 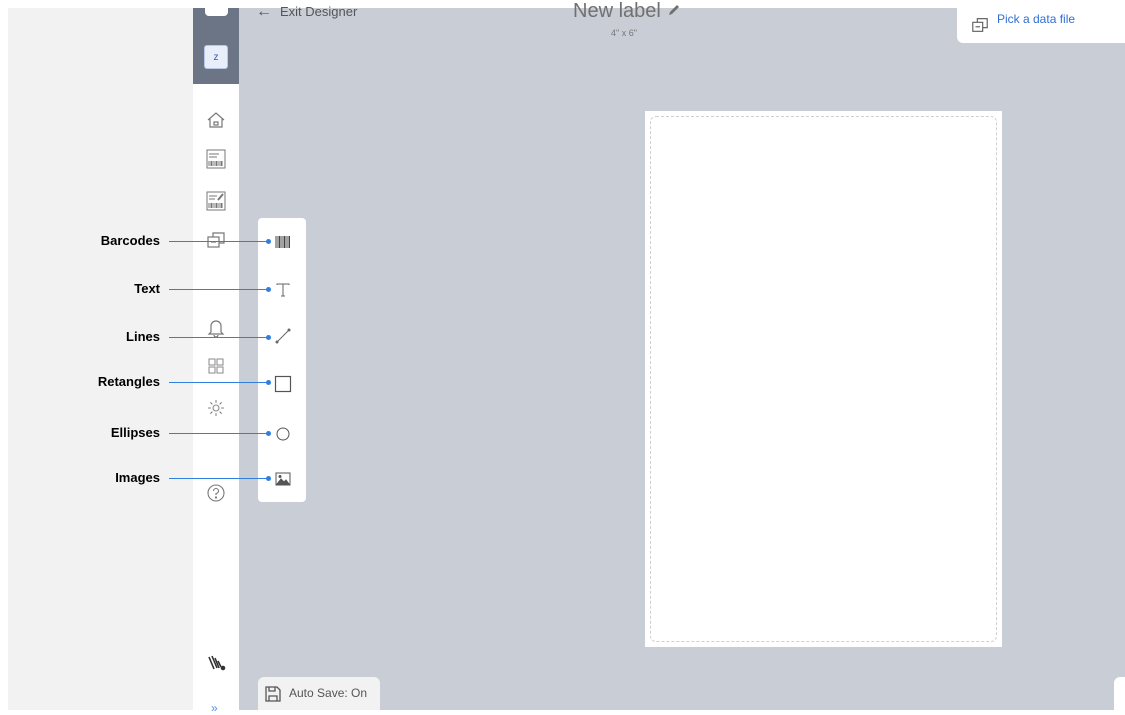 I want to click on sidebar-header: z, so click(x=216, y=46).